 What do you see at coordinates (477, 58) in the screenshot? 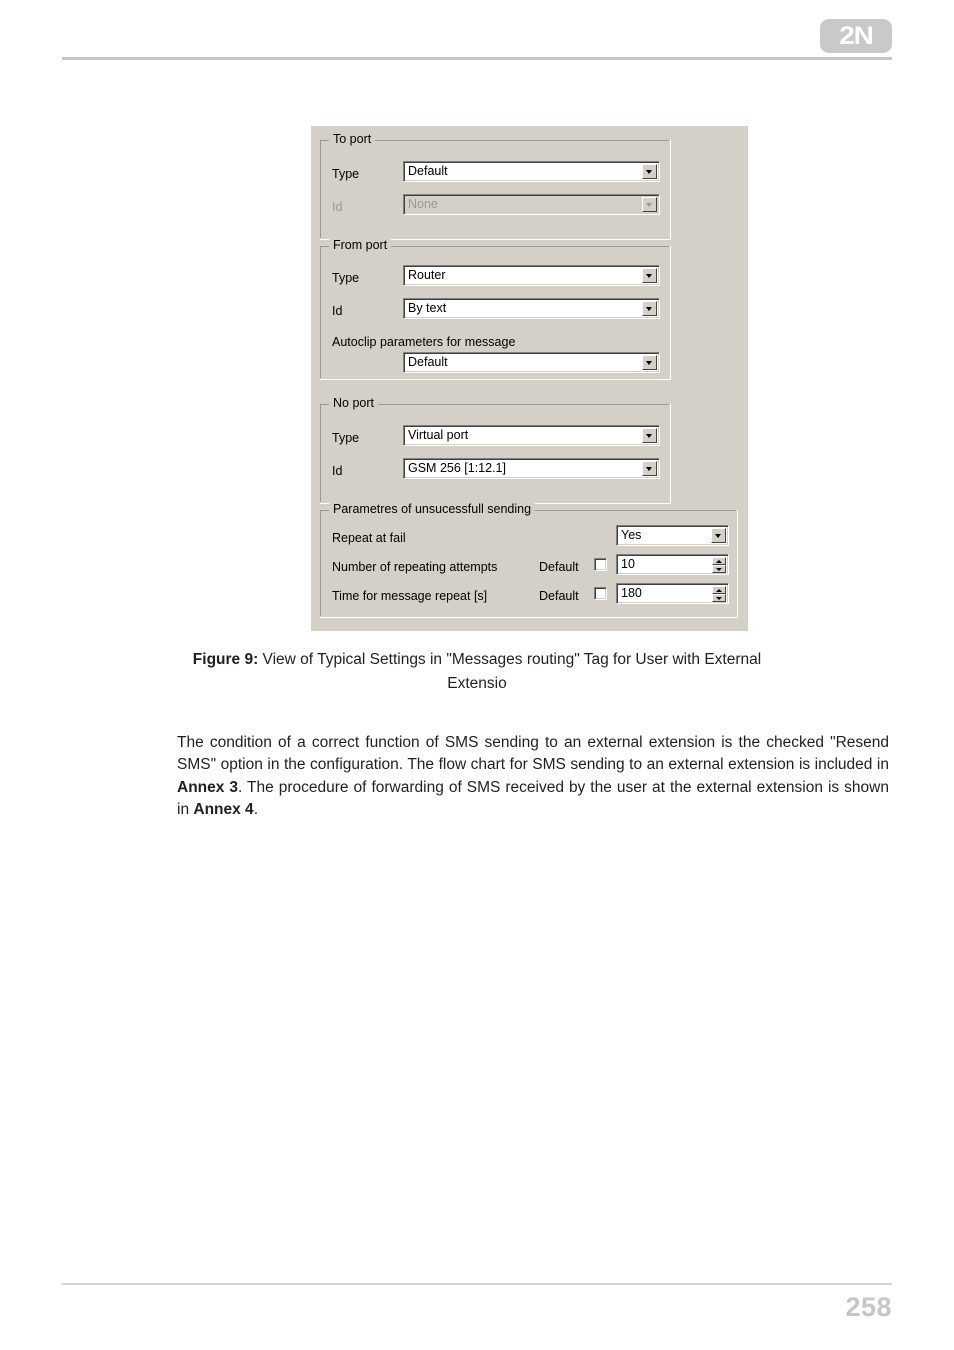
I see `header-divider` at bounding box center [477, 58].